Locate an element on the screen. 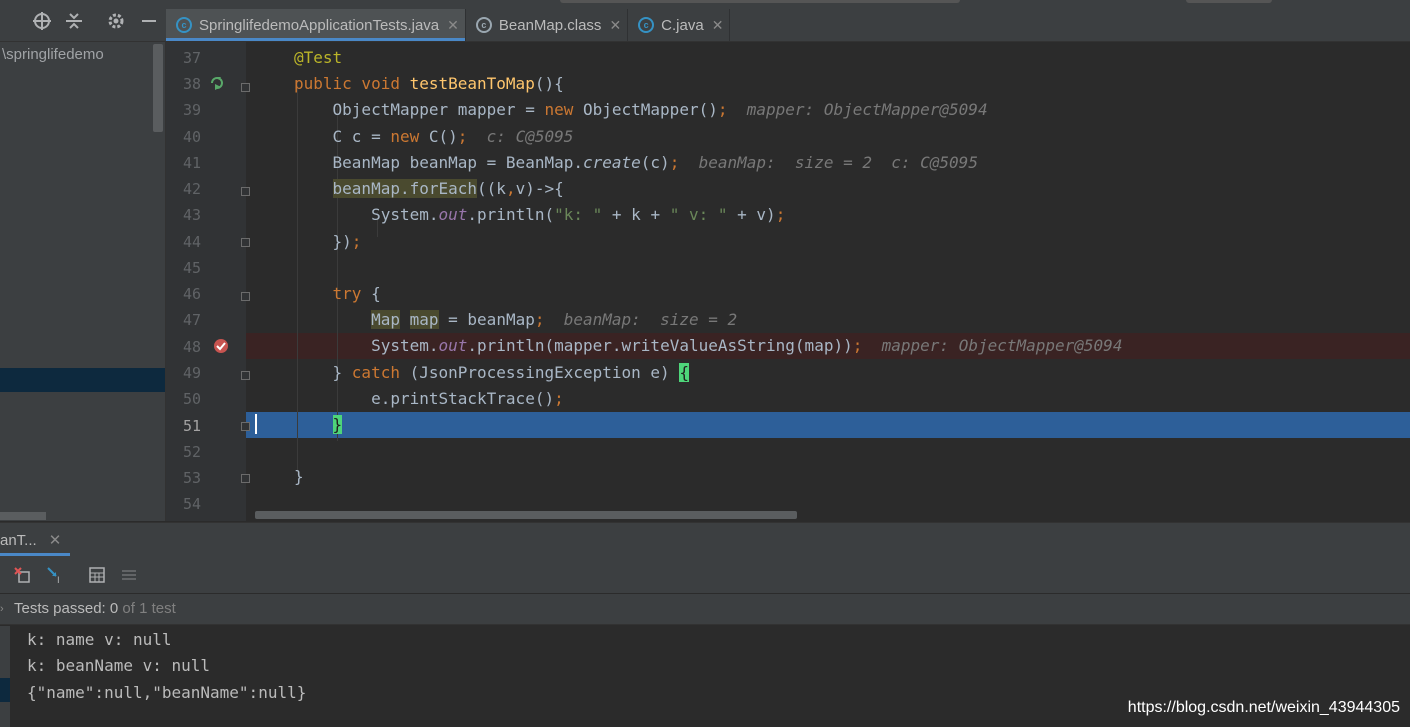 This screenshot has width=1410, height=727. line-number-current: 51 is located at coordinates (191, 426).